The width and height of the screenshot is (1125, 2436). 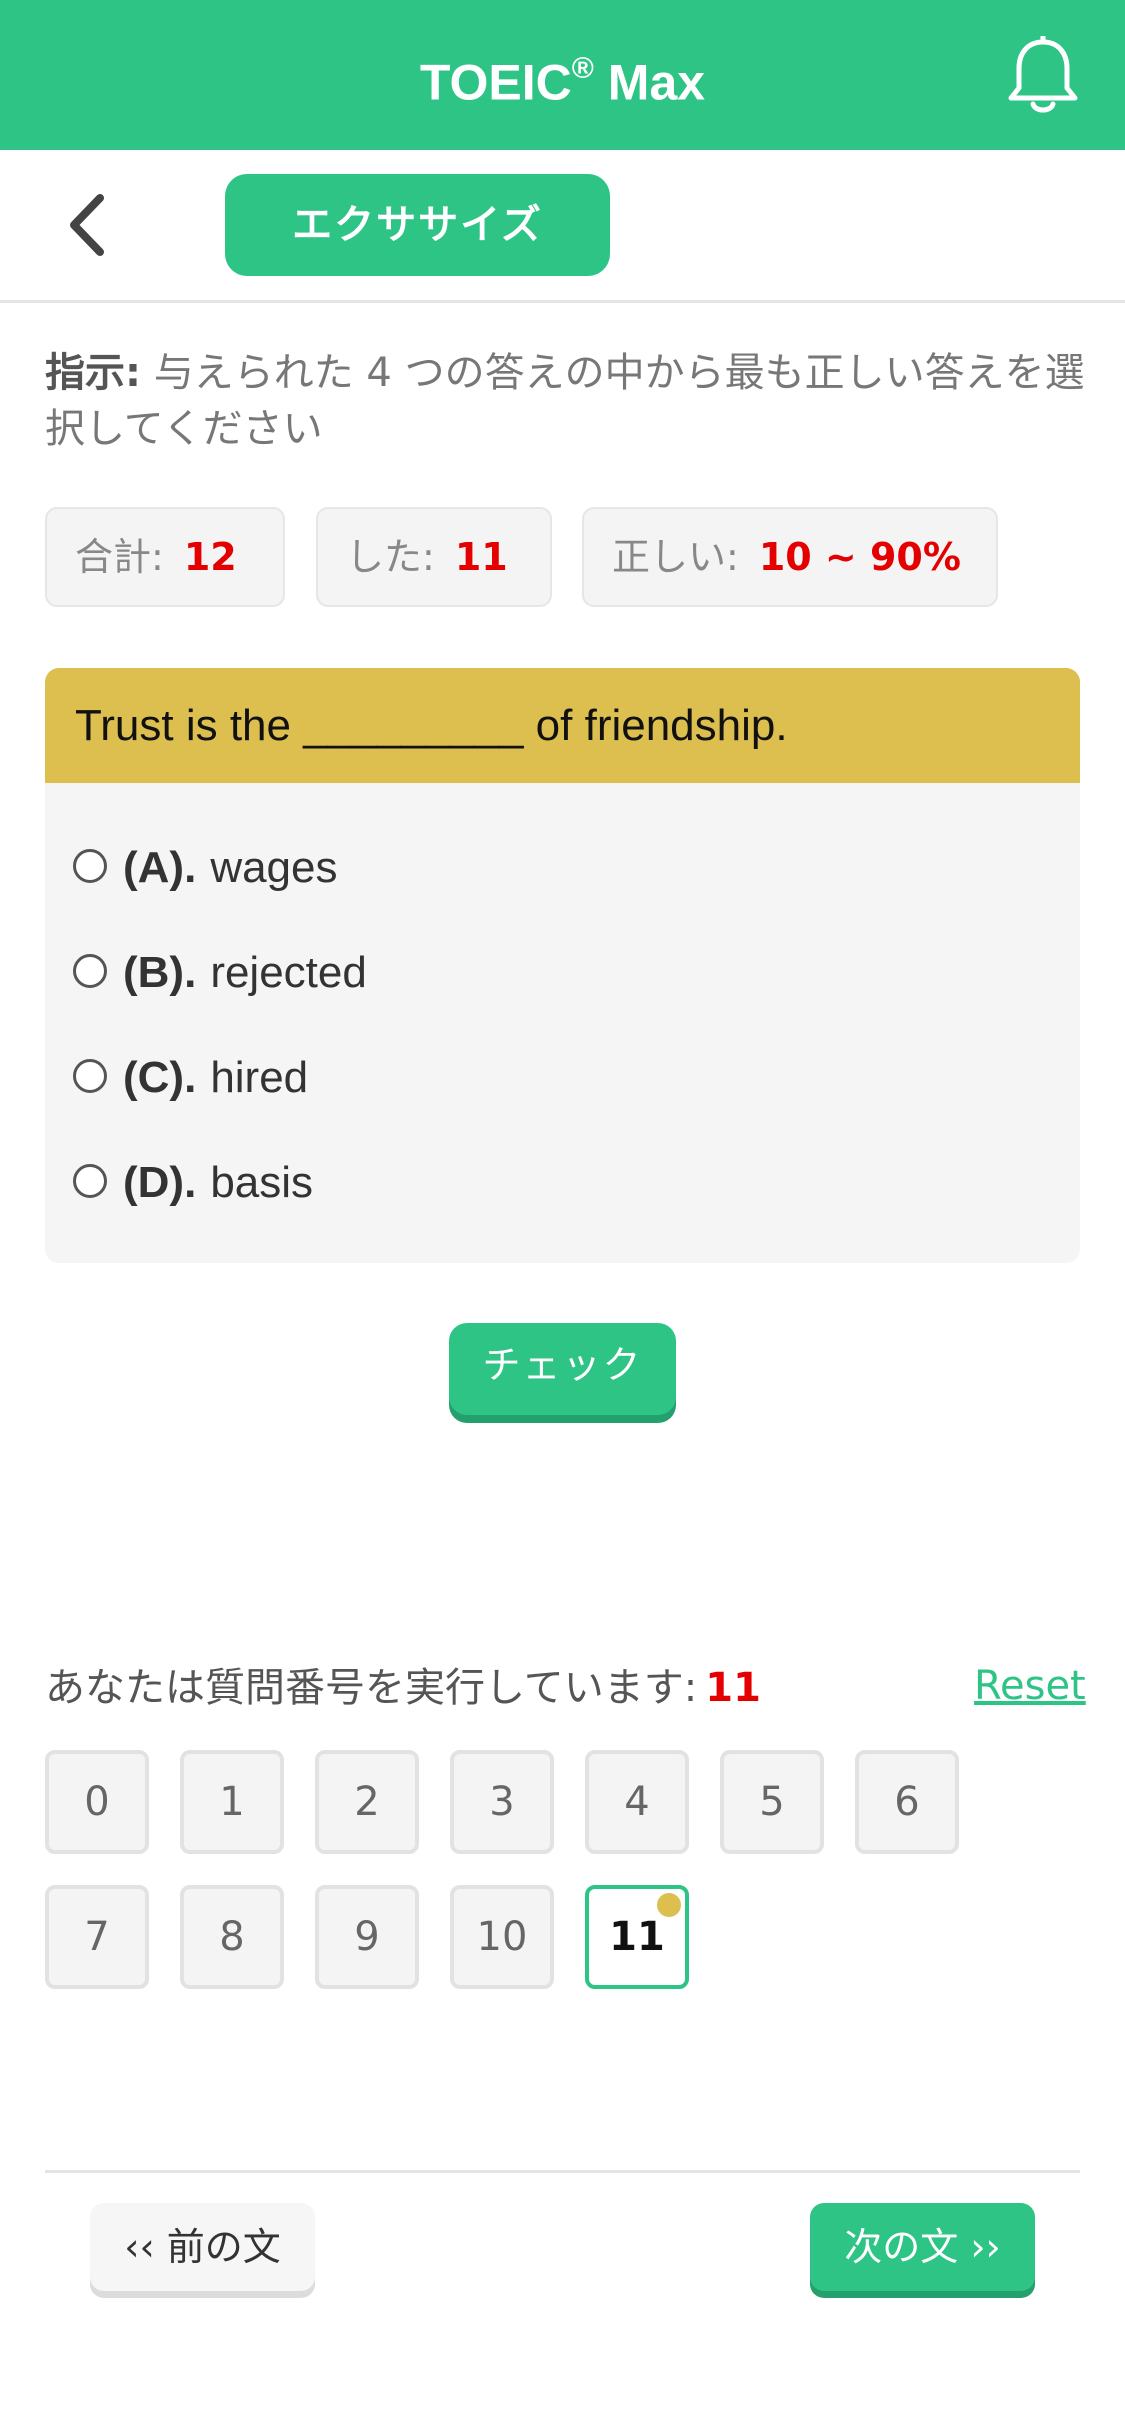 I want to click on progress-status: あなたは質問番号を実行しています: 11, so click(x=403, y=1688).